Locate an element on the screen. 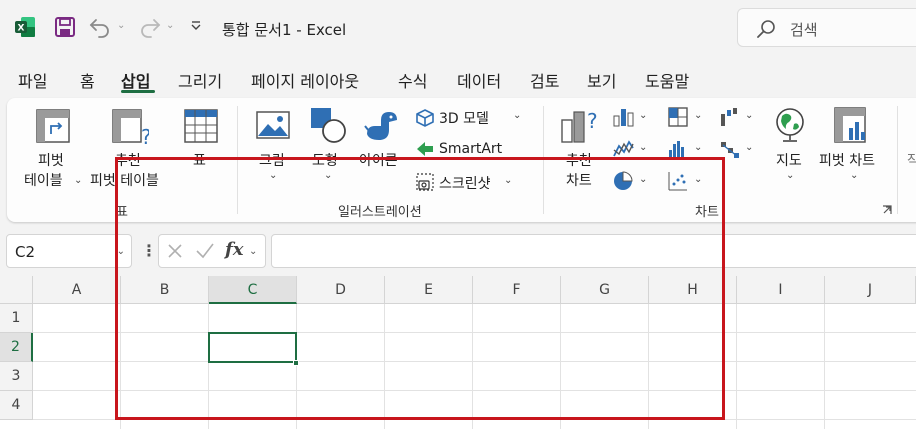 The width and height of the screenshot is (916, 429). screenshot-label: 스크린샷 is located at coordinates (465, 184).